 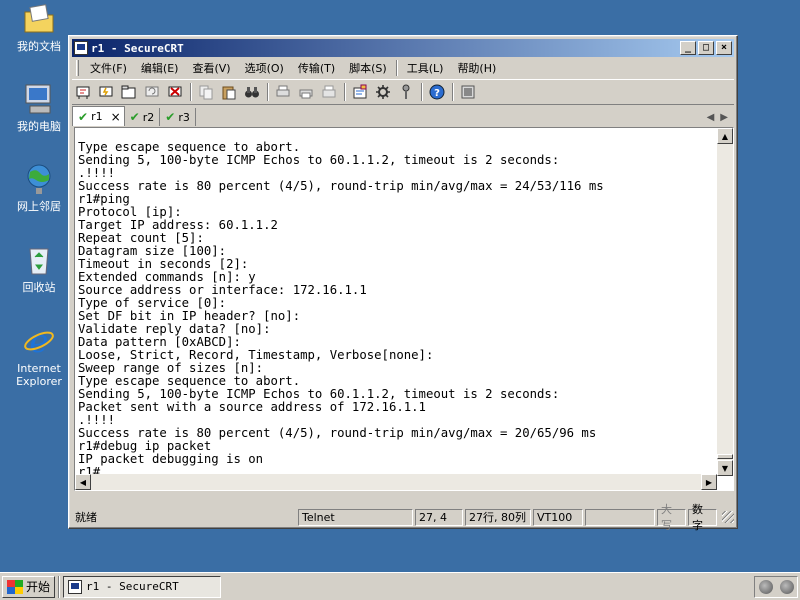 What do you see at coordinates (160, 68) in the screenshot?
I see `menu-edit: 编辑(E)` at bounding box center [160, 68].